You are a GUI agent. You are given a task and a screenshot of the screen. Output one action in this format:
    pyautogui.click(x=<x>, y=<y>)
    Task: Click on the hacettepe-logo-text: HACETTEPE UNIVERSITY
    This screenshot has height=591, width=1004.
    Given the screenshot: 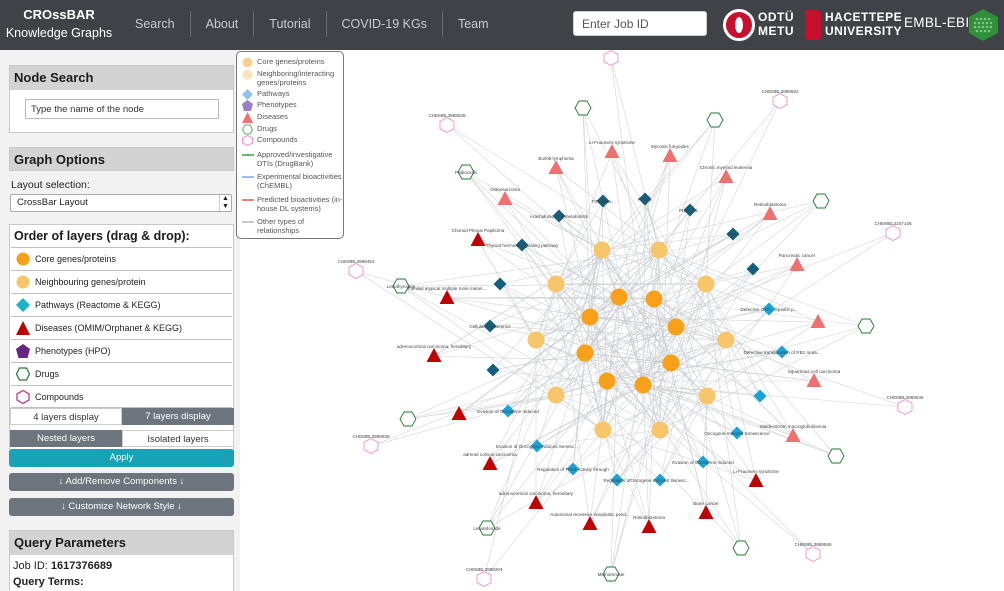 What is the action you would take?
    pyautogui.click(x=863, y=24)
    